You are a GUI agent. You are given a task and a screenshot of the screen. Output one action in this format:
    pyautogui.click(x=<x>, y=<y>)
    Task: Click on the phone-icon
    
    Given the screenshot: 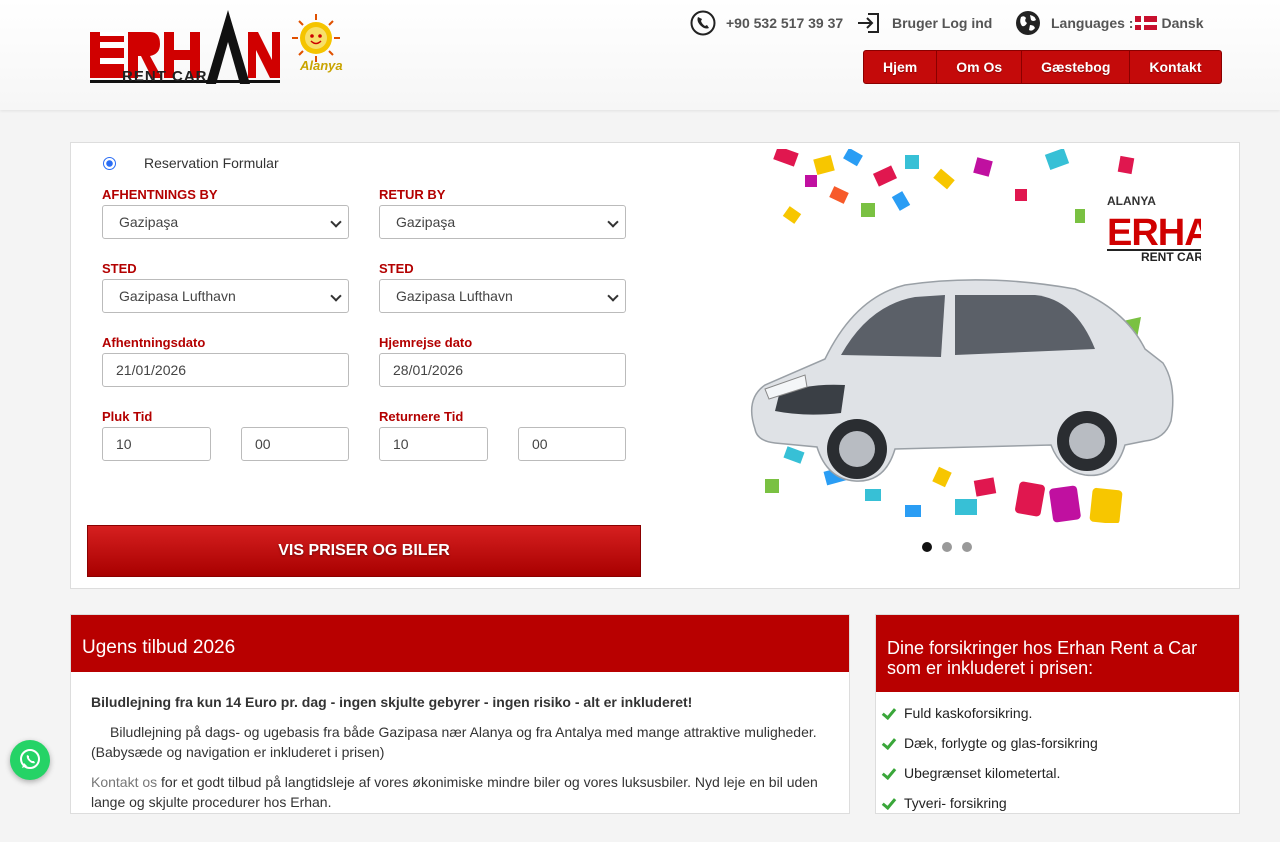 What is the action you would take?
    pyautogui.click(x=703, y=23)
    